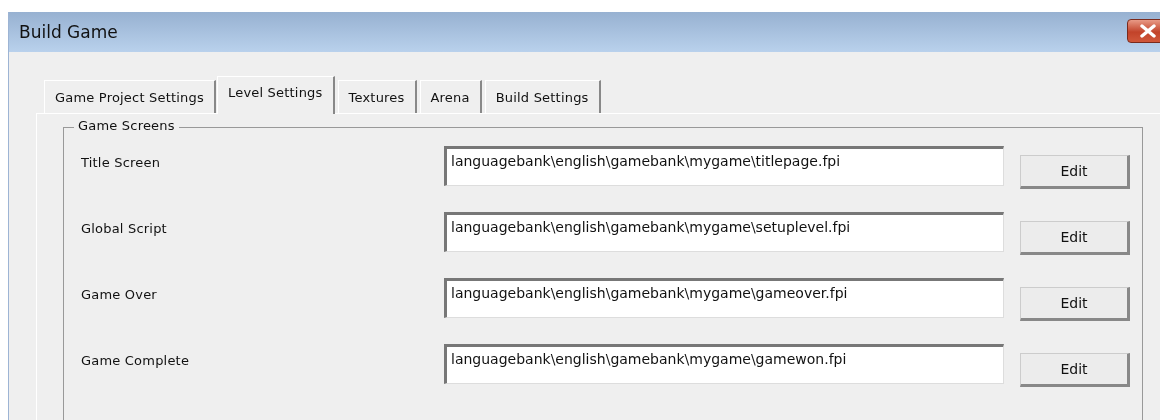 This screenshot has height=420, width=1160. What do you see at coordinates (724, 232) in the screenshot?
I see `path-field: languagebank\english\gamebank\mygame\setuplevel.fpi` at bounding box center [724, 232].